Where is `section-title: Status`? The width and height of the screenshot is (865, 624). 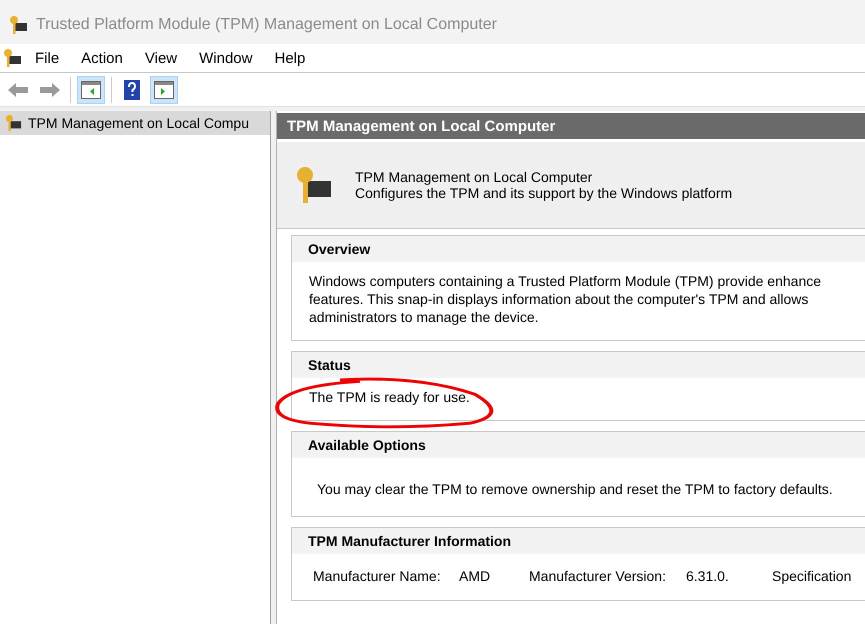 section-title: Status is located at coordinates (578, 365).